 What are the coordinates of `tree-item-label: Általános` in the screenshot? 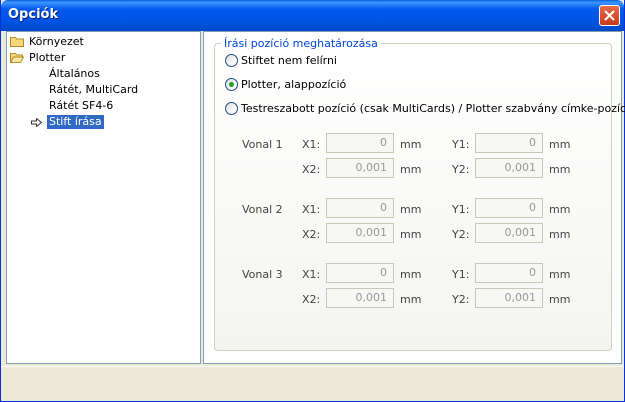 It's located at (74, 73).